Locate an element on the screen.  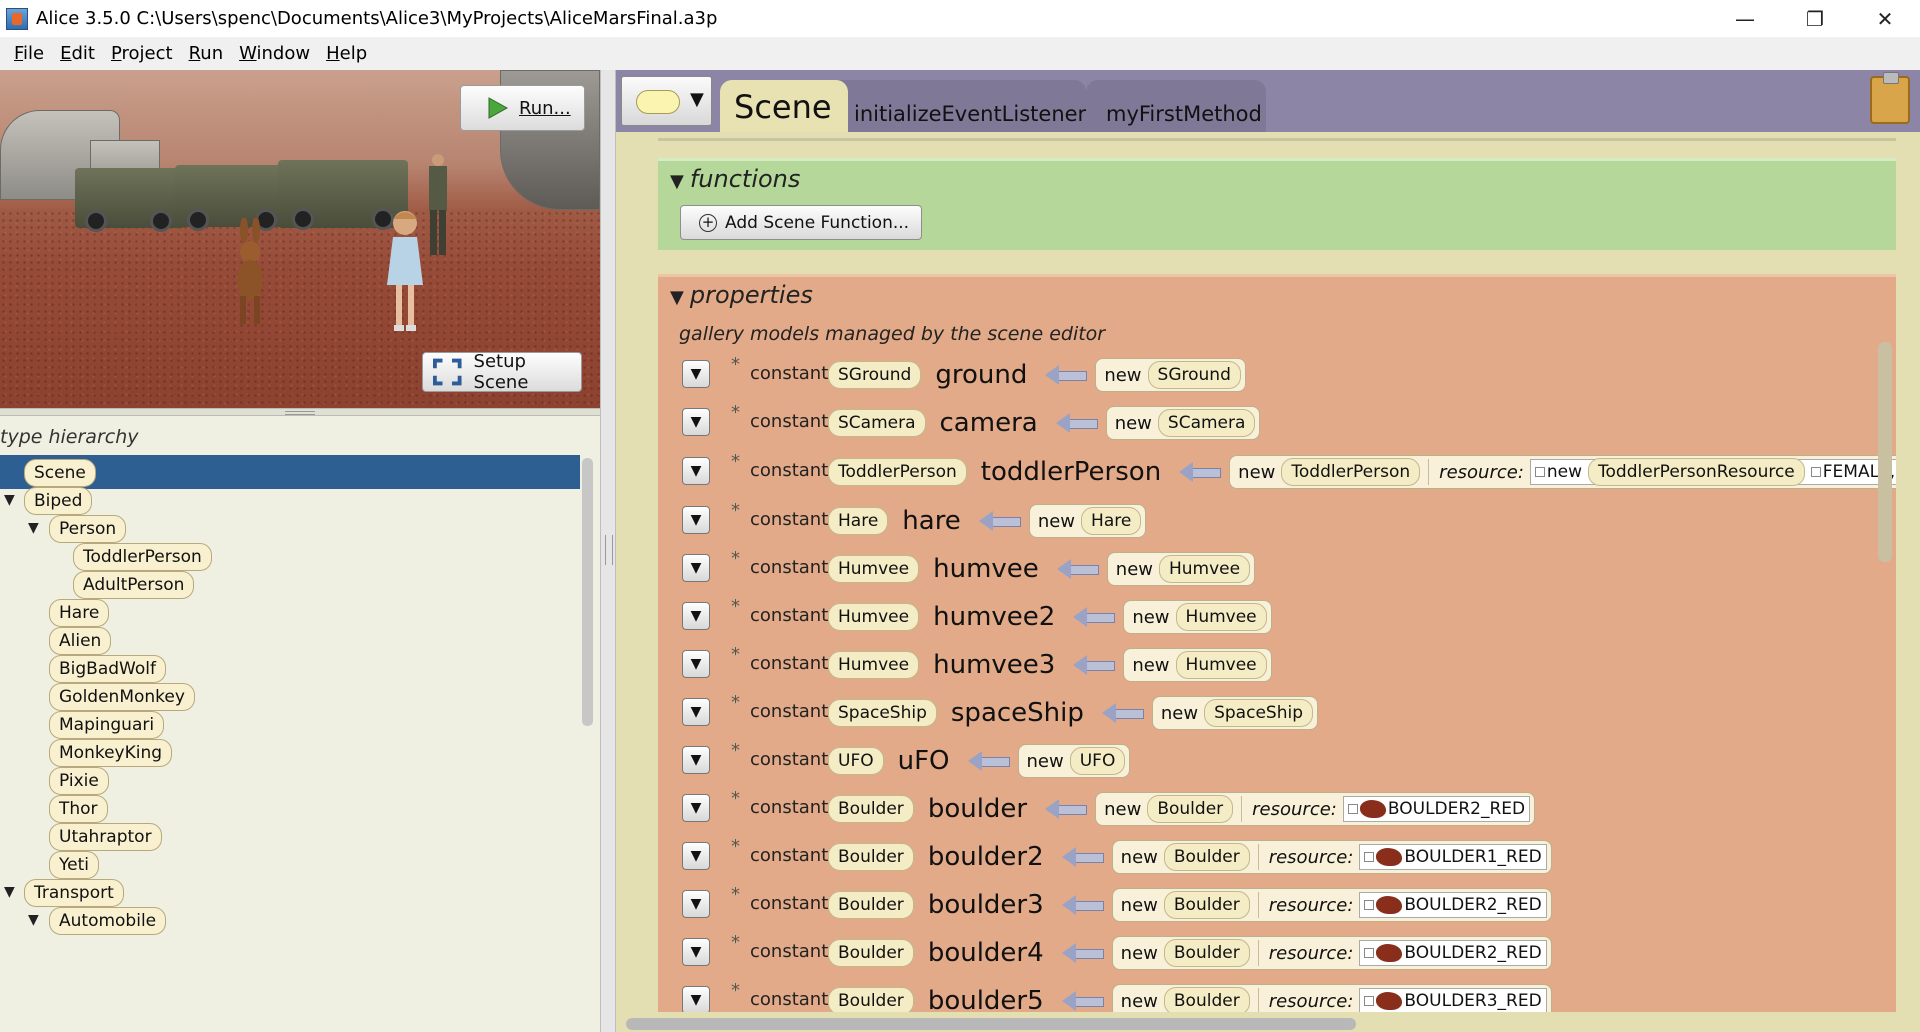
tree-item-person: Person is located at coordinates (88, 529).